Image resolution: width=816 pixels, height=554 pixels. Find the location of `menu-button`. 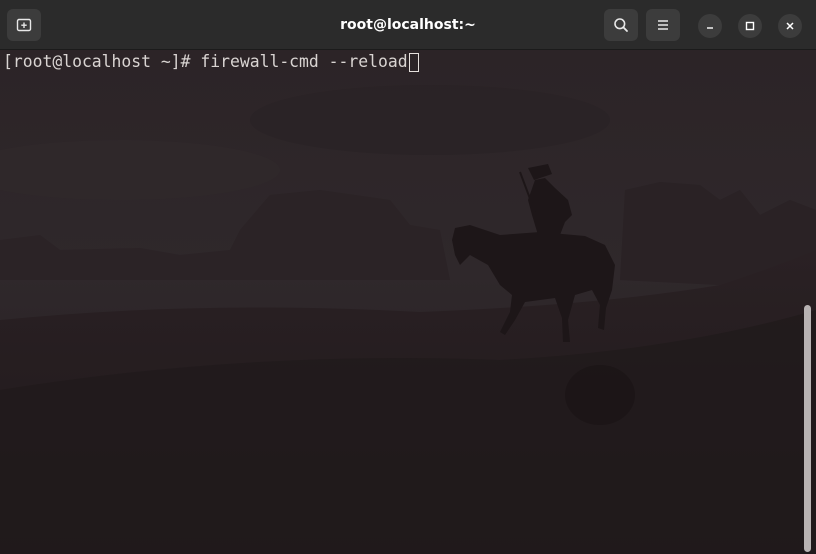

menu-button is located at coordinates (663, 25).